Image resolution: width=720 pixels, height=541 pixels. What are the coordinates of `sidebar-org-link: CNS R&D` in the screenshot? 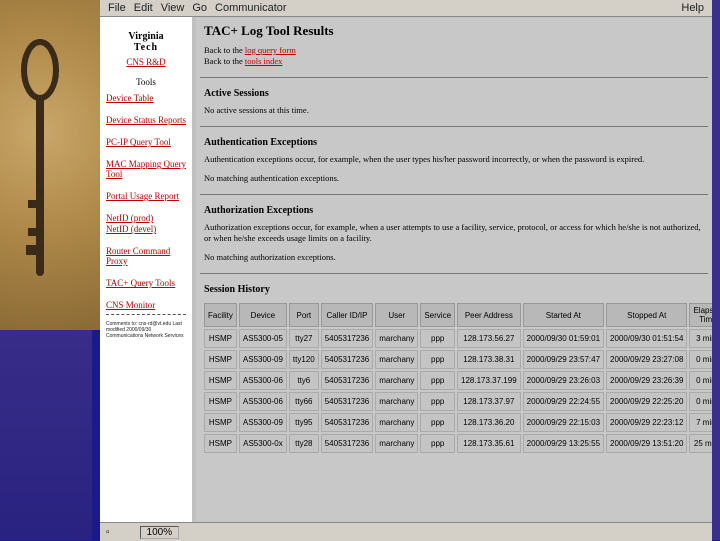 It's located at (145, 62).